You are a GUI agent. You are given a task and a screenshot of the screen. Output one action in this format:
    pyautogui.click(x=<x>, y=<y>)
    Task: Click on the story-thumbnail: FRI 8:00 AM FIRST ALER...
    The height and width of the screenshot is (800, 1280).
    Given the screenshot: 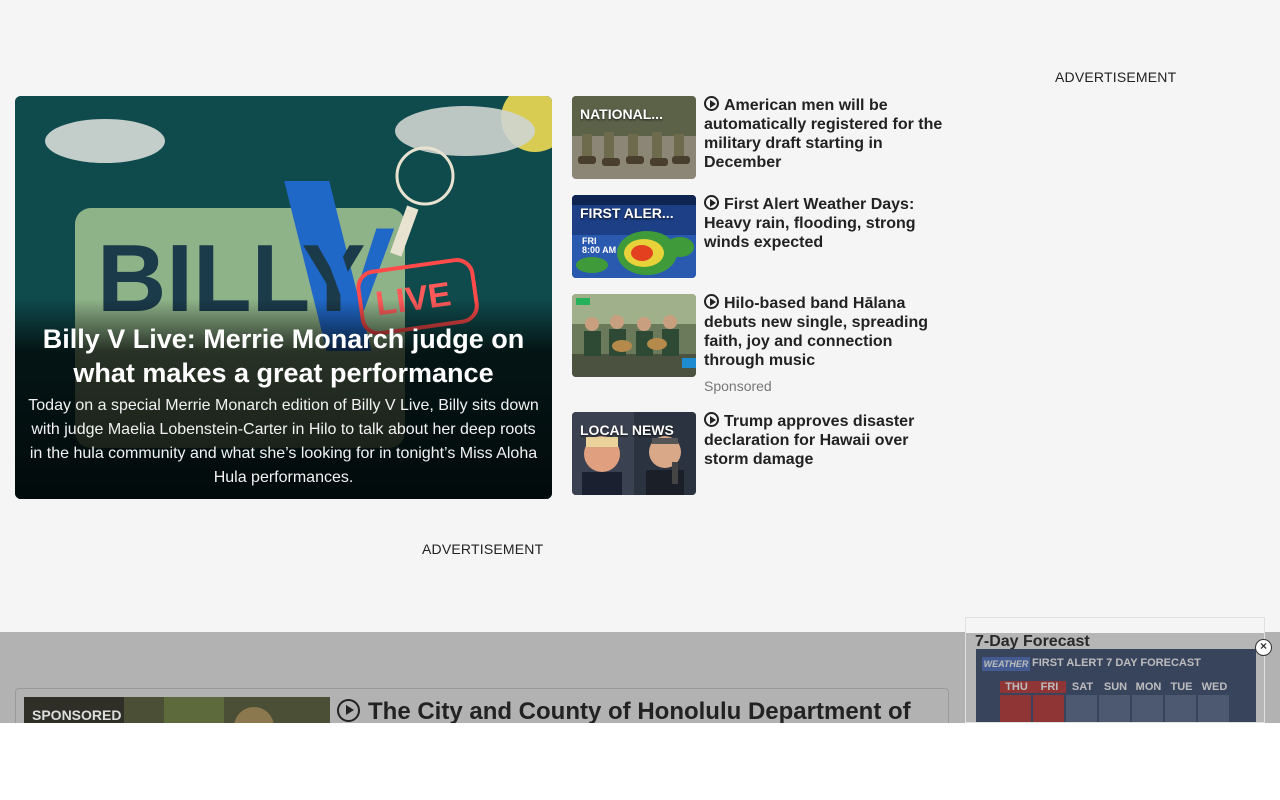 What is the action you would take?
    pyautogui.click(x=634, y=236)
    